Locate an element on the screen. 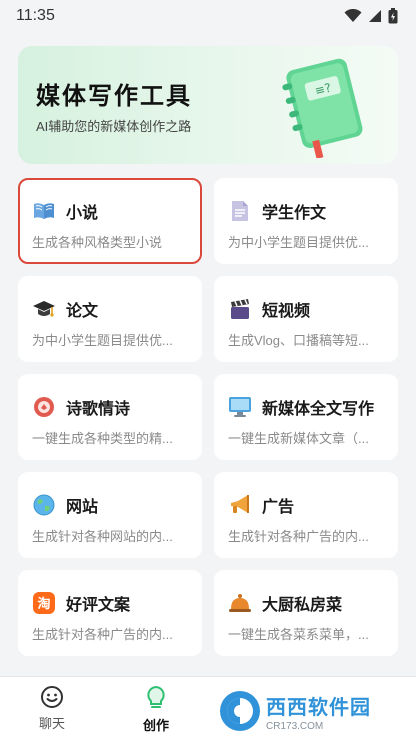 The image size is (416, 740). wifi-icon is located at coordinates (353, 15).